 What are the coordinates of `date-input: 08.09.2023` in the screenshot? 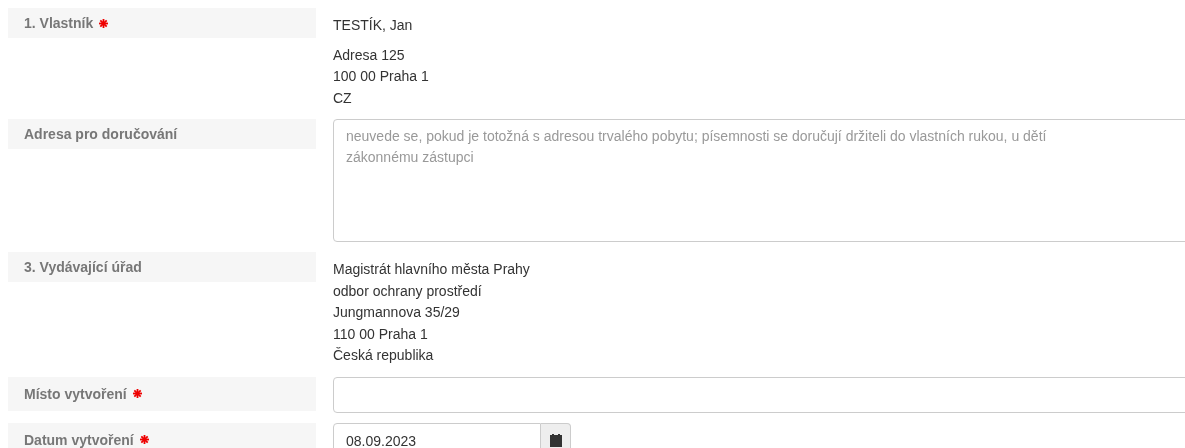 It's located at (437, 435).